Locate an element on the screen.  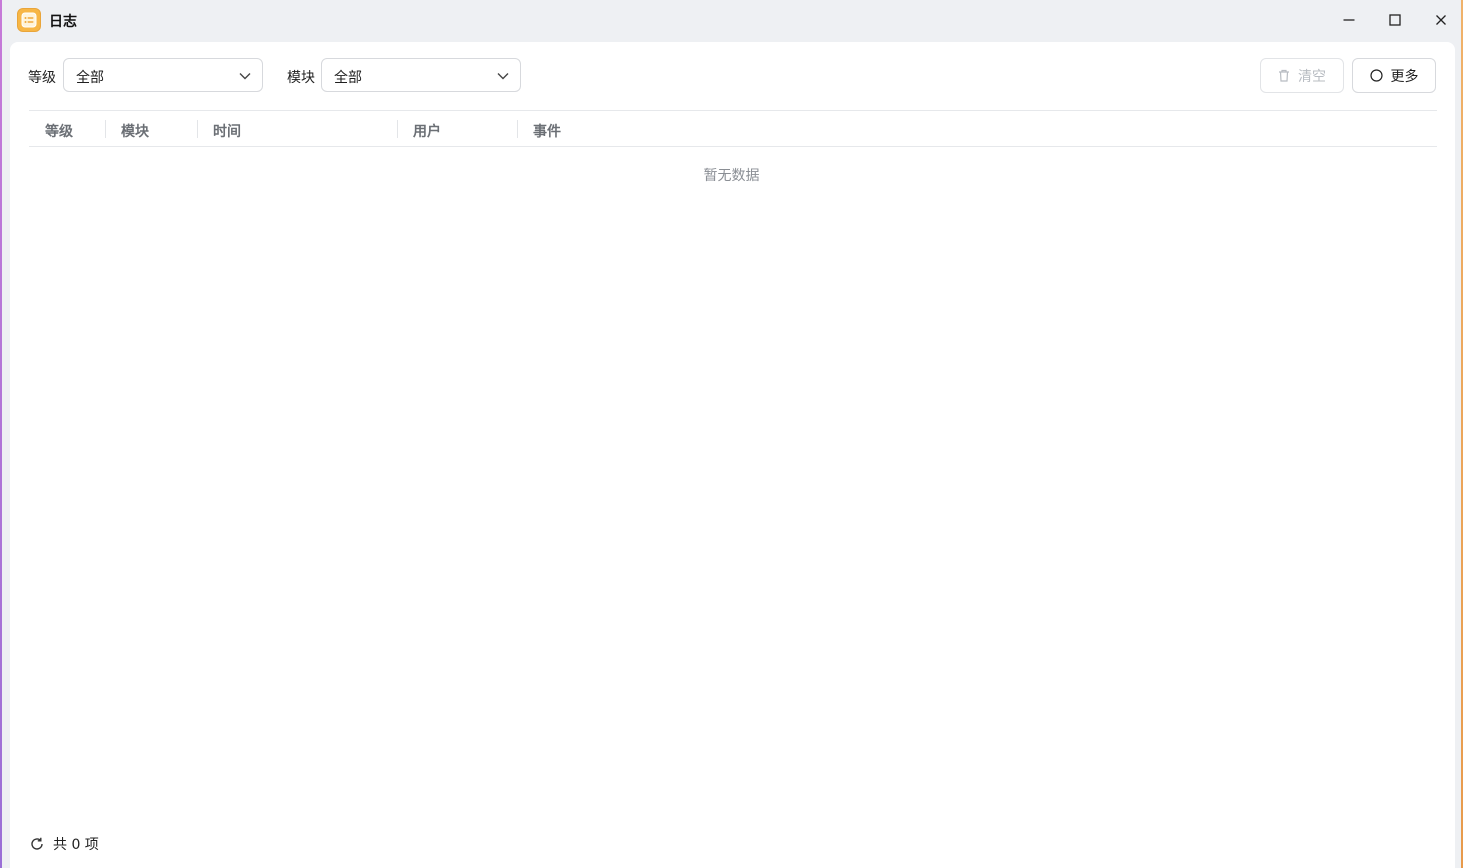
more-button: 更多 is located at coordinates (1394, 75).